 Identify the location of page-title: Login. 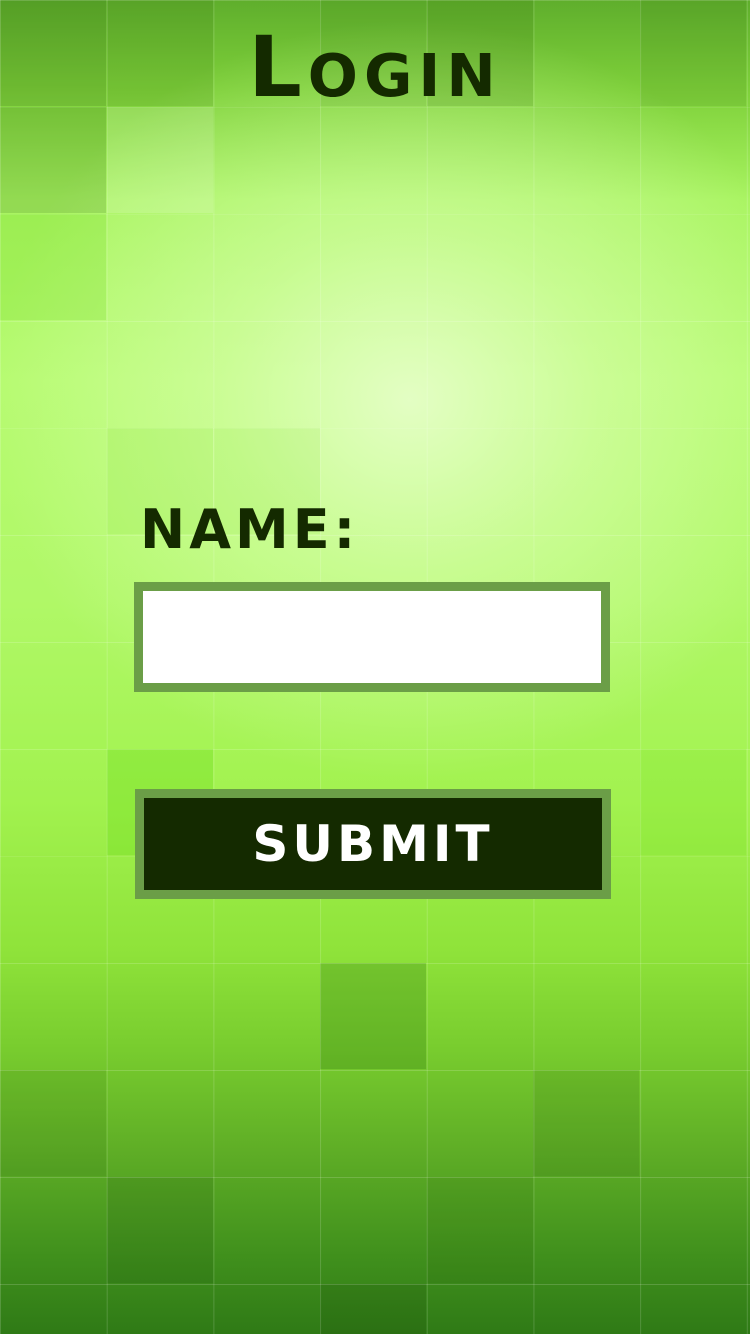
(375, 67).